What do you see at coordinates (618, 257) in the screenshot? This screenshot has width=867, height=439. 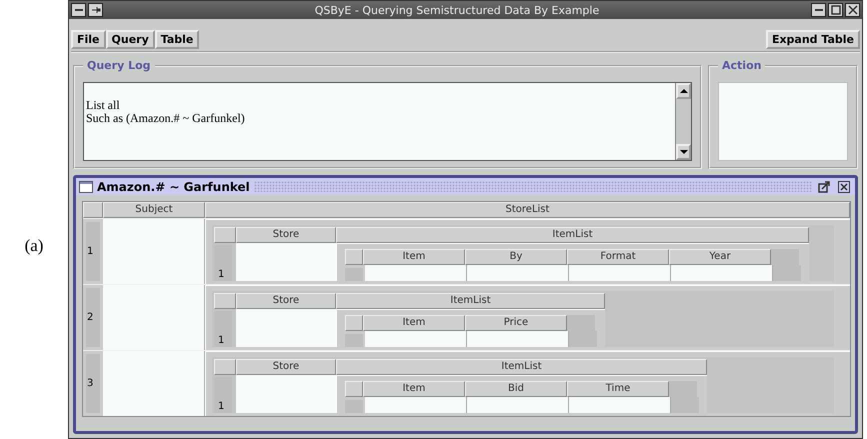 I see `column-header: Format` at bounding box center [618, 257].